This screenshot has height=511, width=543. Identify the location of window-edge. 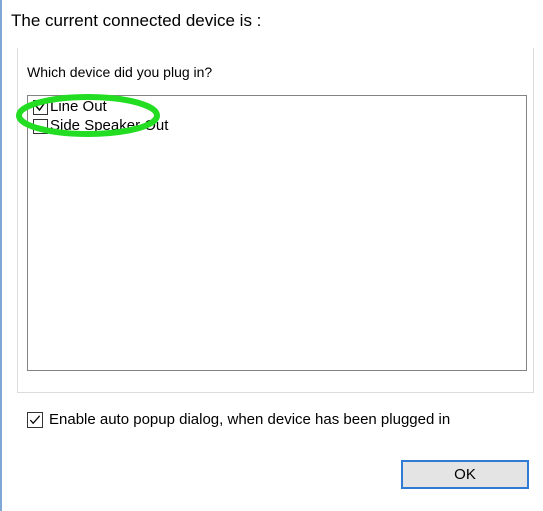
(1, 255).